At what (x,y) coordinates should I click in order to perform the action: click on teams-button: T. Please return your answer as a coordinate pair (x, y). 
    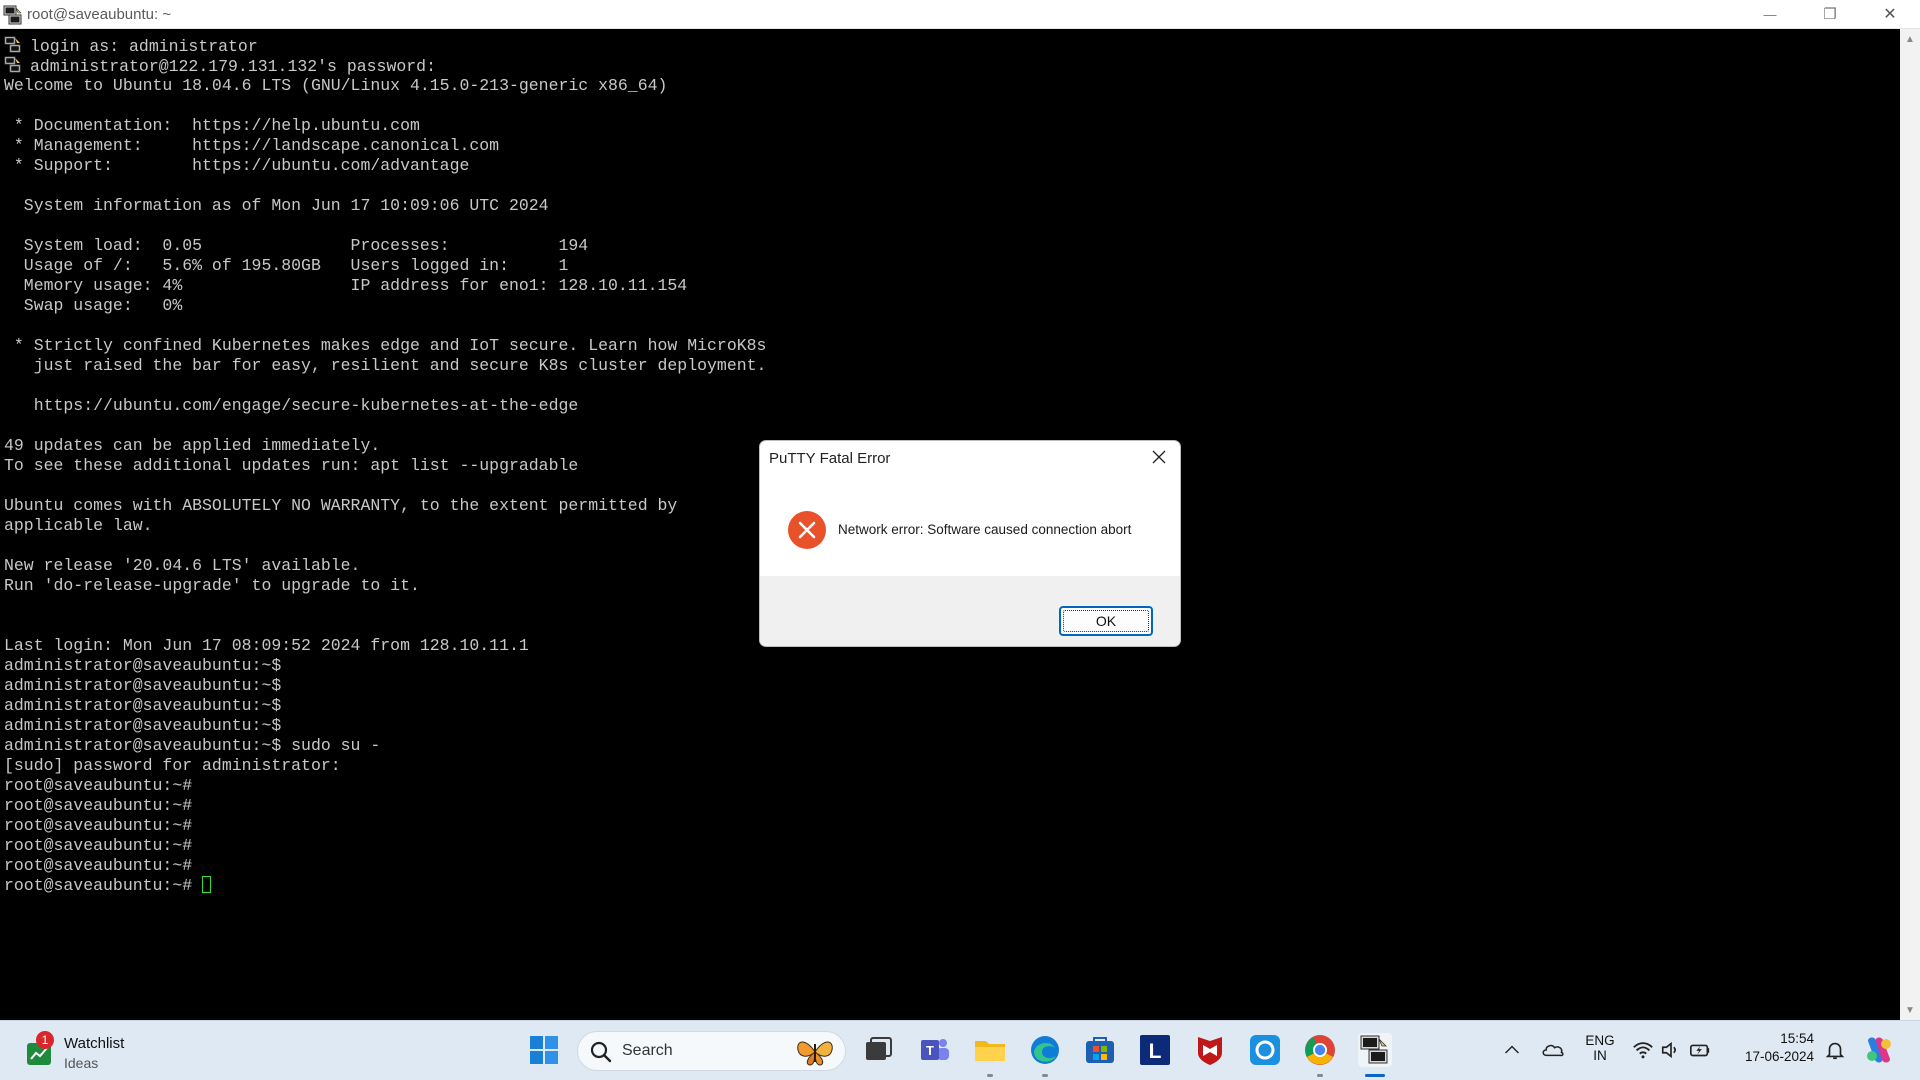
    Looking at the image, I should click on (935, 1050).